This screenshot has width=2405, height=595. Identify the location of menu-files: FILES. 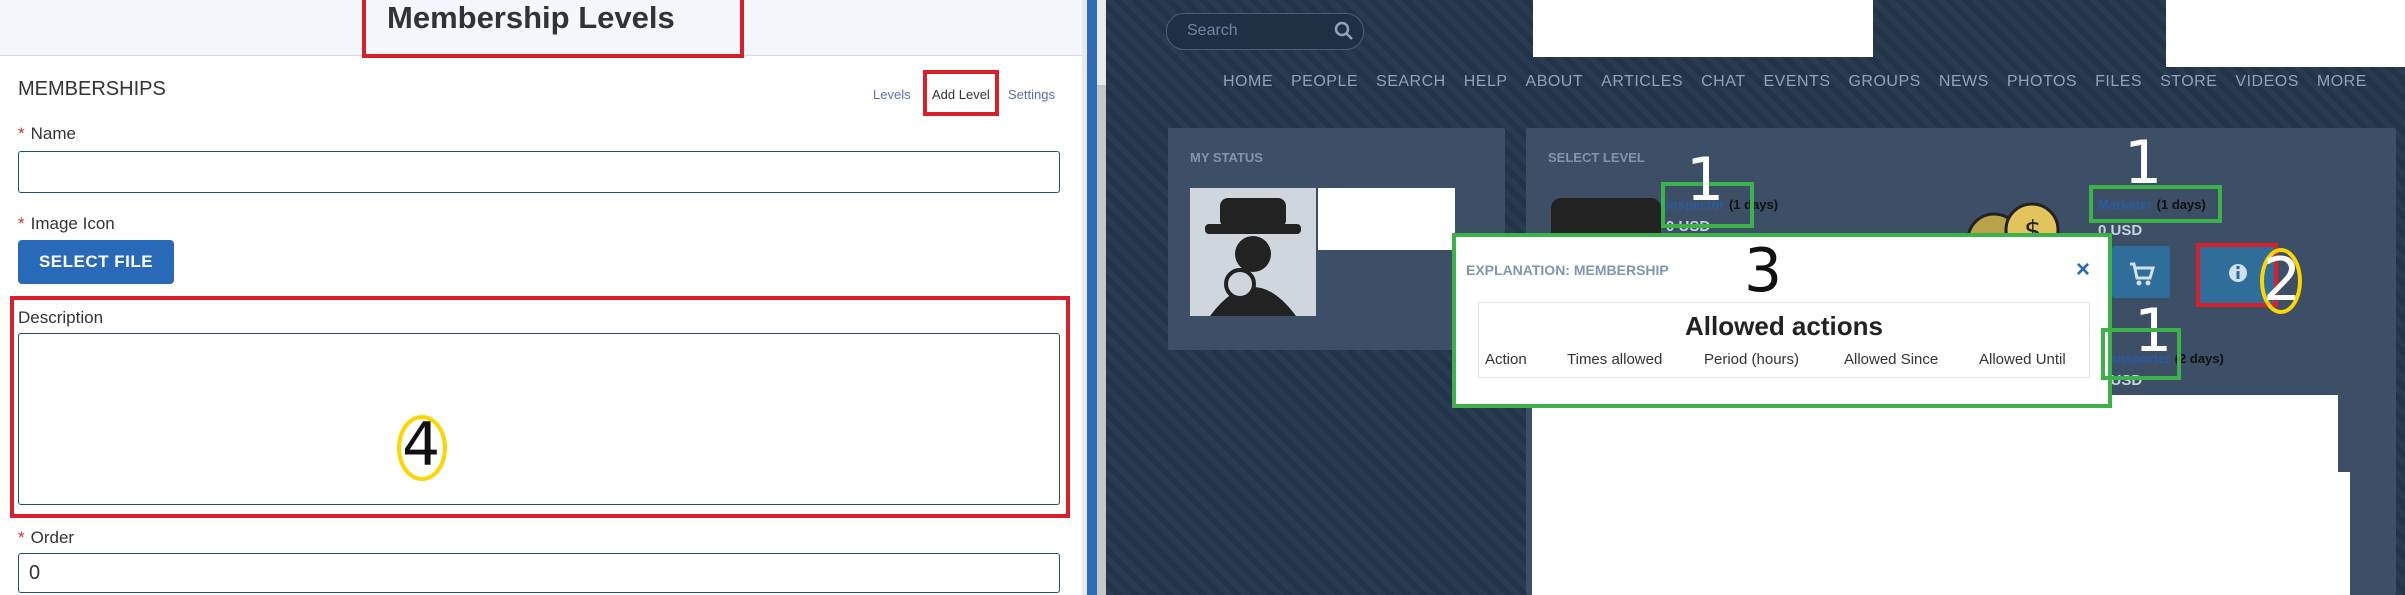
(2118, 82).